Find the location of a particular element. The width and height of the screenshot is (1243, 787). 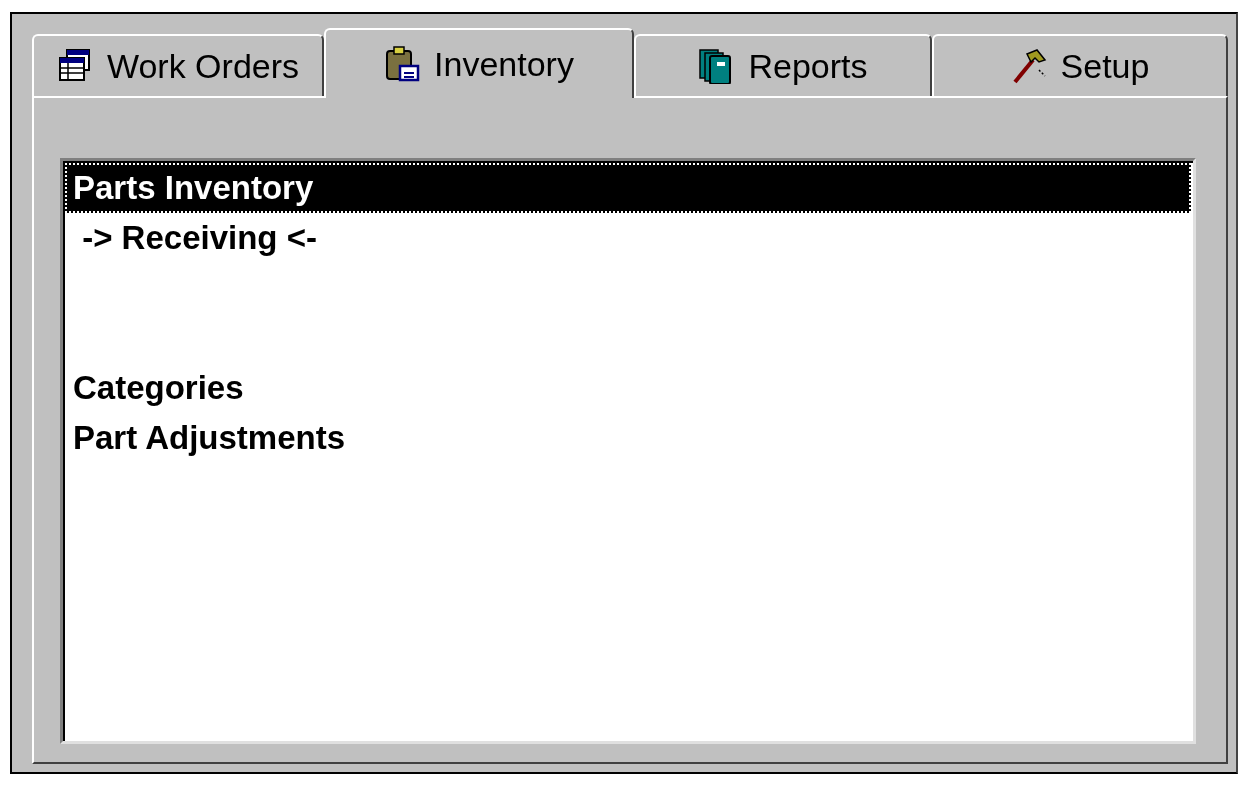

tab: Setup is located at coordinates (1080, 65).